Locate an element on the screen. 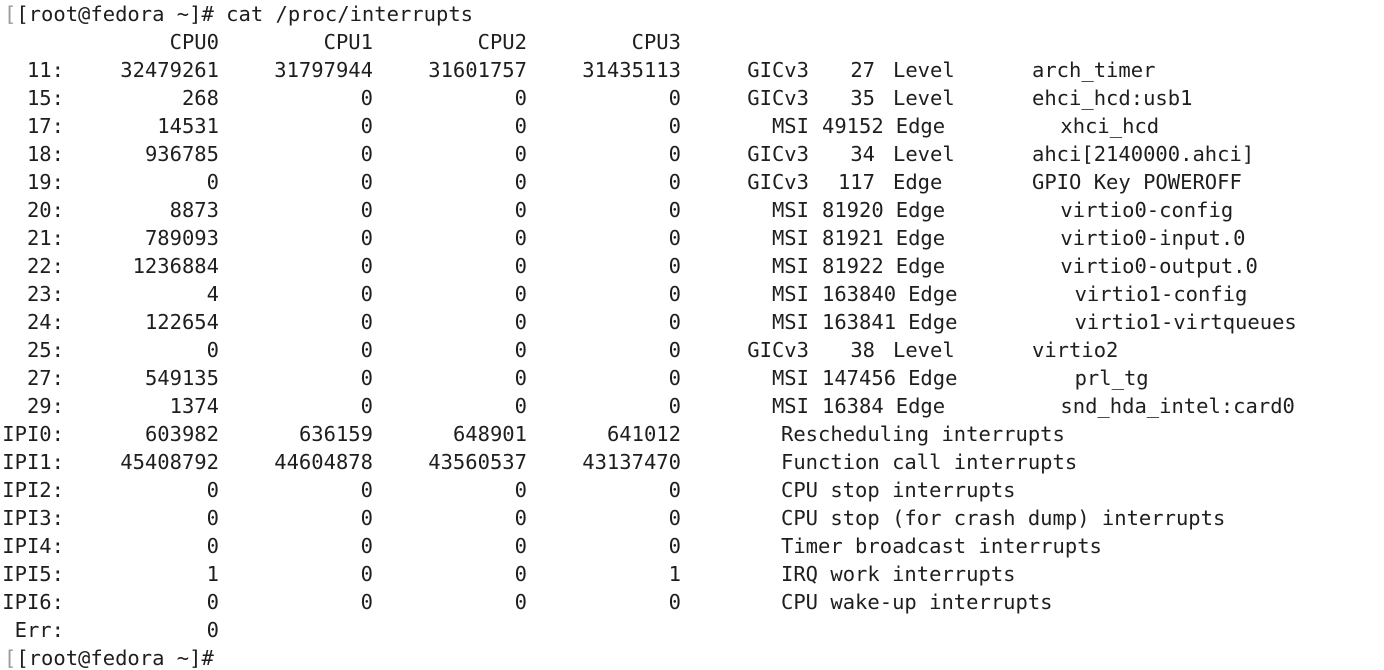  irq-number: 23: is located at coordinates (45, 294).